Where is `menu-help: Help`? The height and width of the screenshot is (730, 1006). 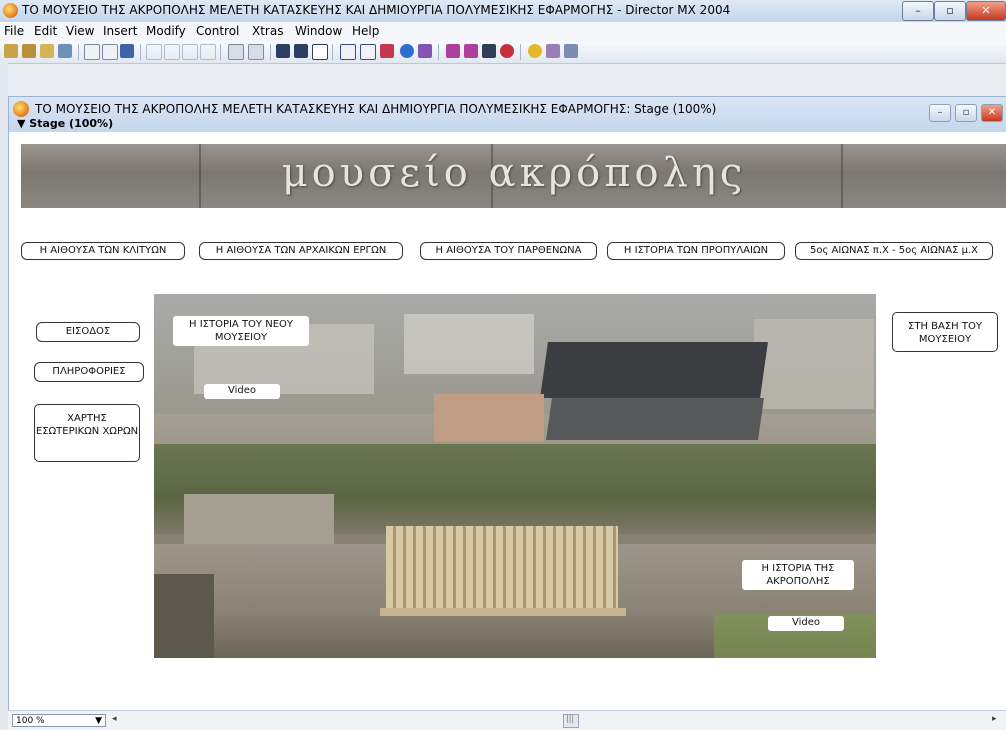
menu-help: Help is located at coordinates (365, 31).